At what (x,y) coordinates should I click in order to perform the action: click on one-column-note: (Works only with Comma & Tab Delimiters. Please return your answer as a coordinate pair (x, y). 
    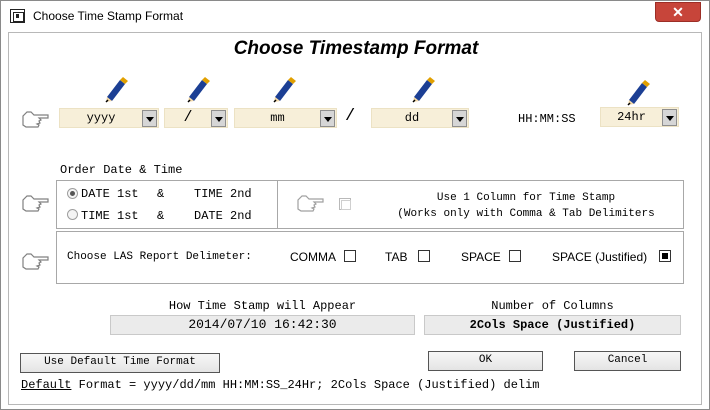
    Looking at the image, I should click on (526, 214).